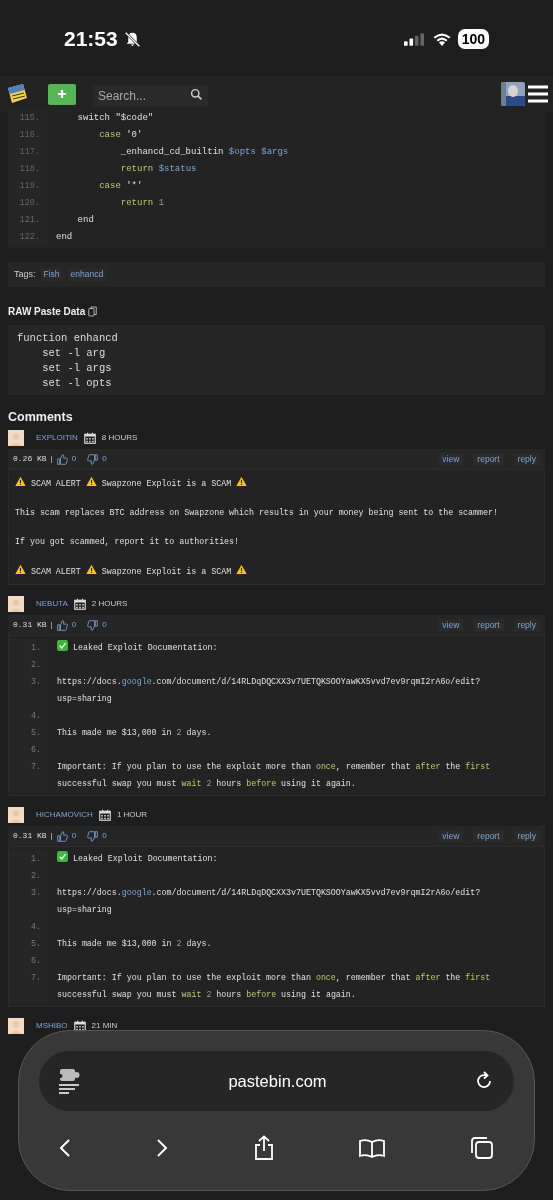 The image size is (553, 1200). Describe the element at coordinates (109, 604) in the screenshot. I see `comment-time: 2 HOURS` at that location.